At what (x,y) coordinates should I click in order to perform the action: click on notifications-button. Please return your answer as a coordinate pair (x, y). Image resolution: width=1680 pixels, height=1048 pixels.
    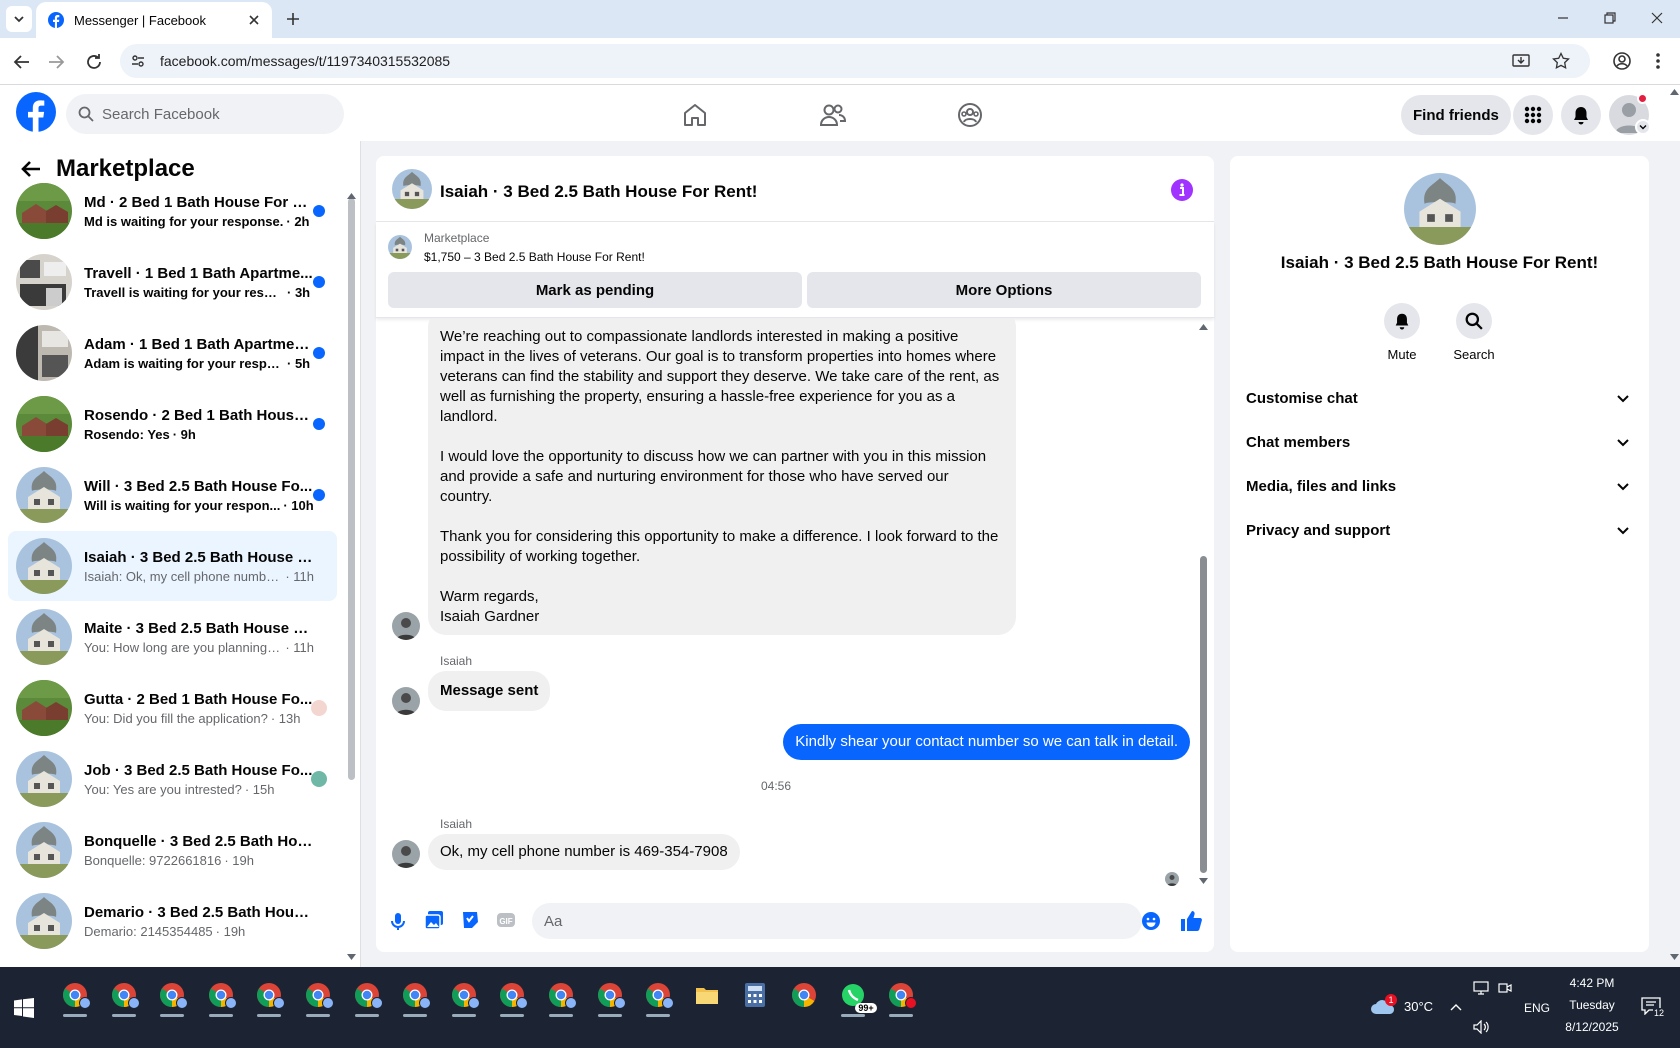
    Looking at the image, I should click on (1581, 115).